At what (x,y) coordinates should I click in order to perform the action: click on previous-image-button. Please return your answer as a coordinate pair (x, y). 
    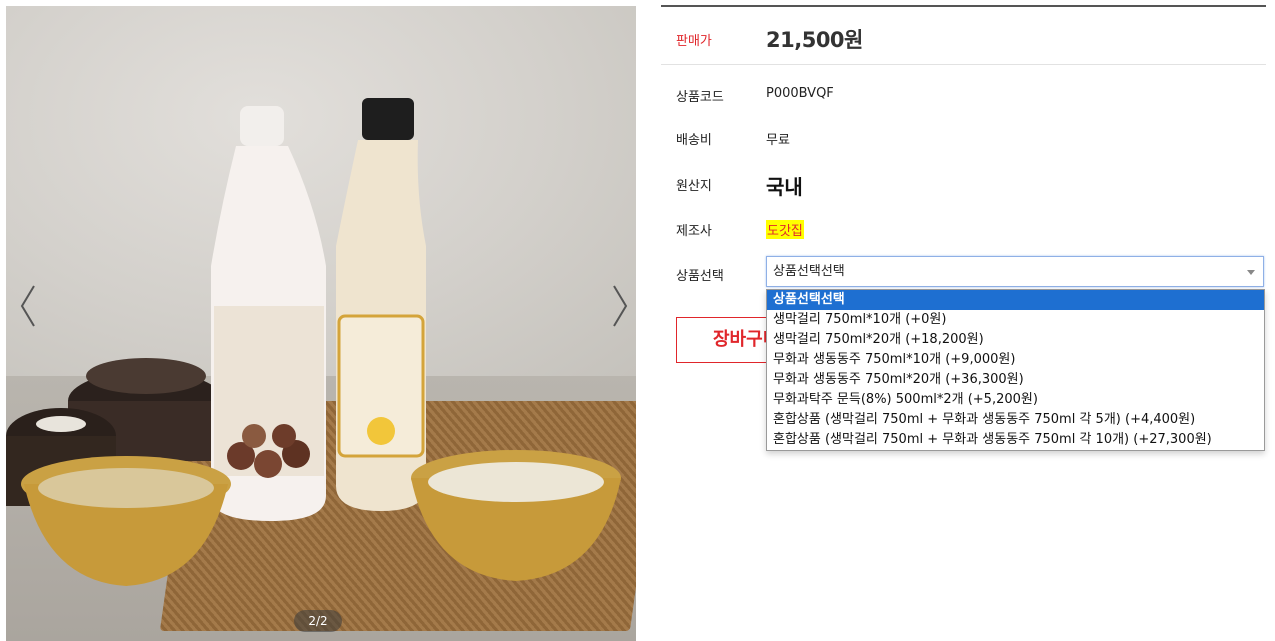
    Looking at the image, I should click on (28, 306).